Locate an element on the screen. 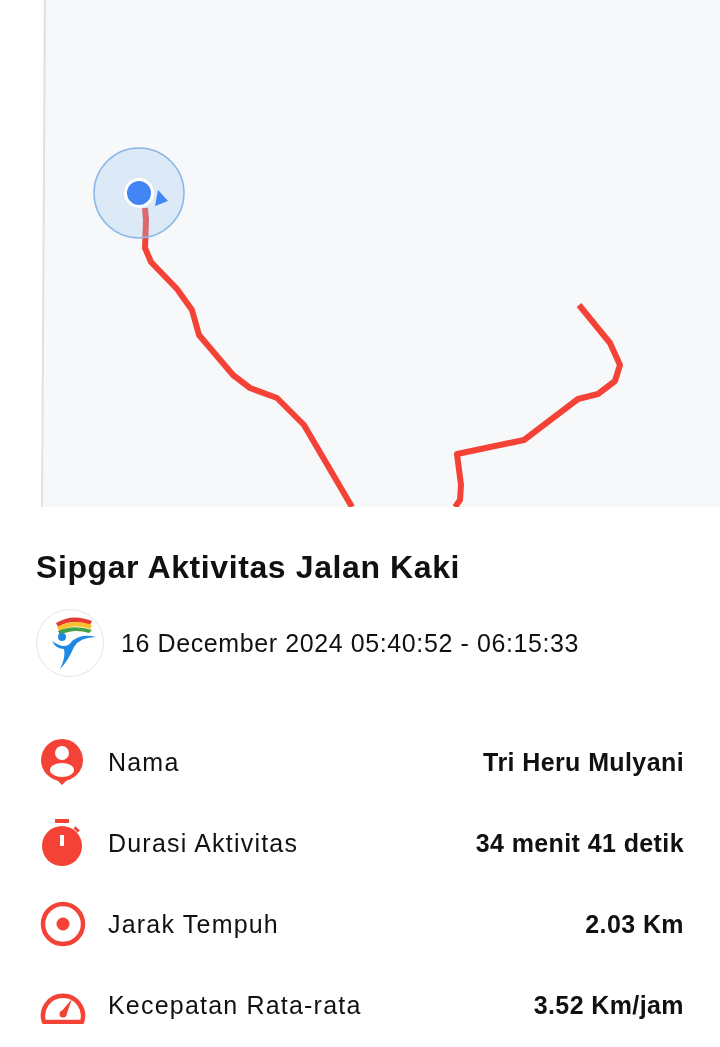  stat-label: Durasi Aktivitas is located at coordinates (204, 843).